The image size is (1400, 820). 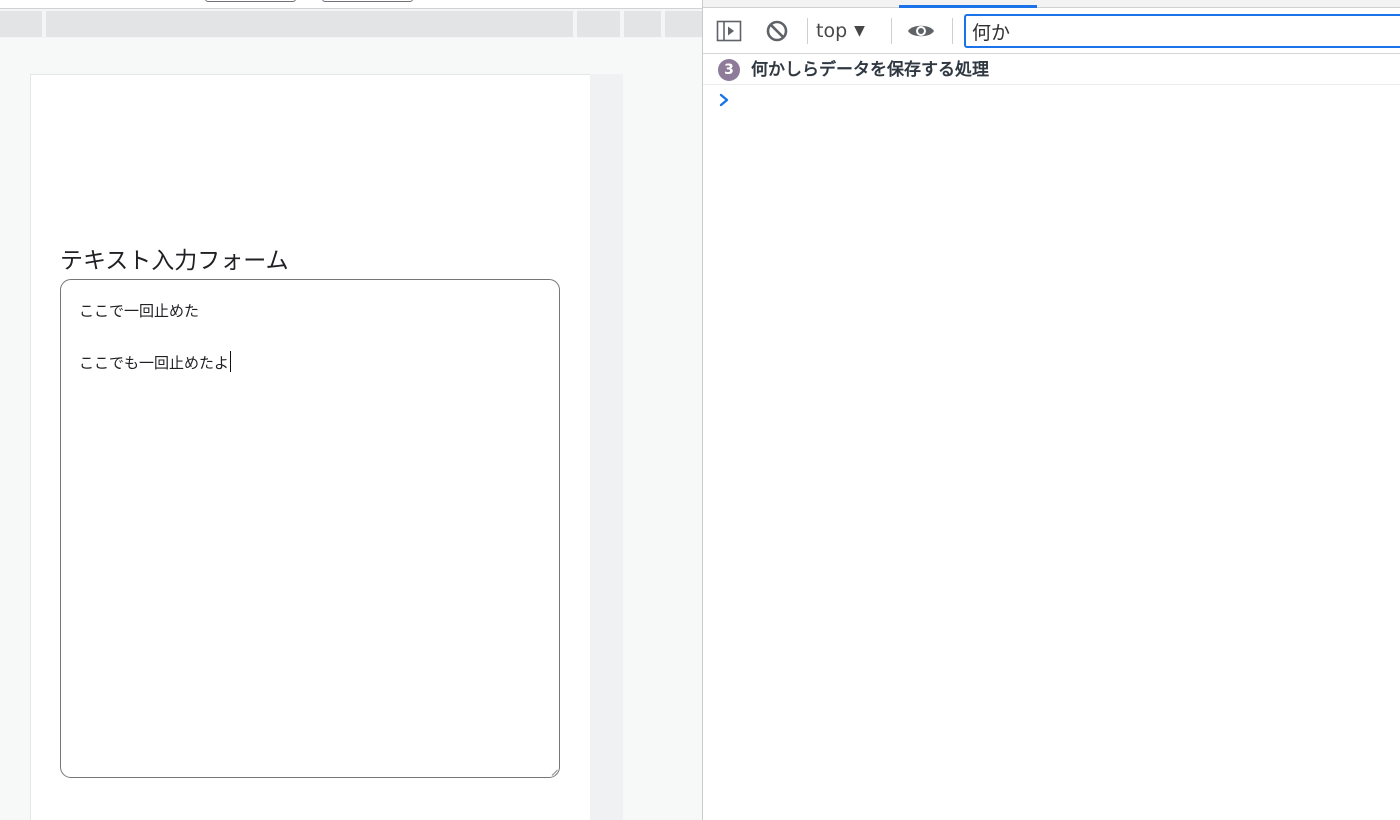 What do you see at coordinates (832, 31) in the screenshot?
I see `context-value: top` at bounding box center [832, 31].